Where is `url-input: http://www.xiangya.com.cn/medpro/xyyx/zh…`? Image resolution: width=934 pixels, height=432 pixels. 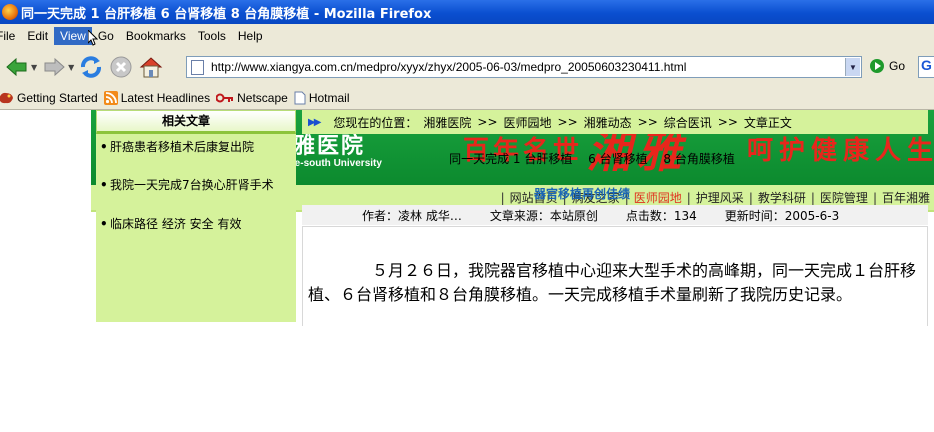 url-input: http://www.xiangya.com.cn/medpro/xyyx/zh… is located at coordinates (528, 67).